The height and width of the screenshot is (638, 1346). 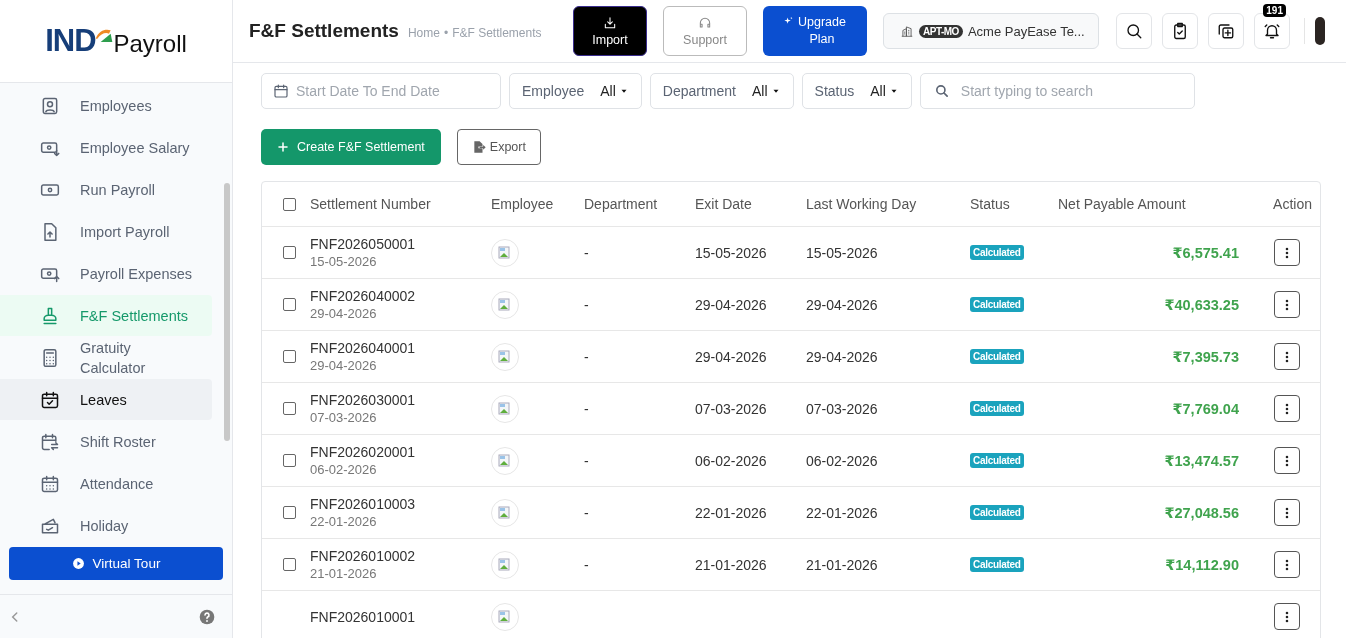 What do you see at coordinates (343, 417) in the screenshot?
I see `settlement-date: 07-03-2026` at bounding box center [343, 417].